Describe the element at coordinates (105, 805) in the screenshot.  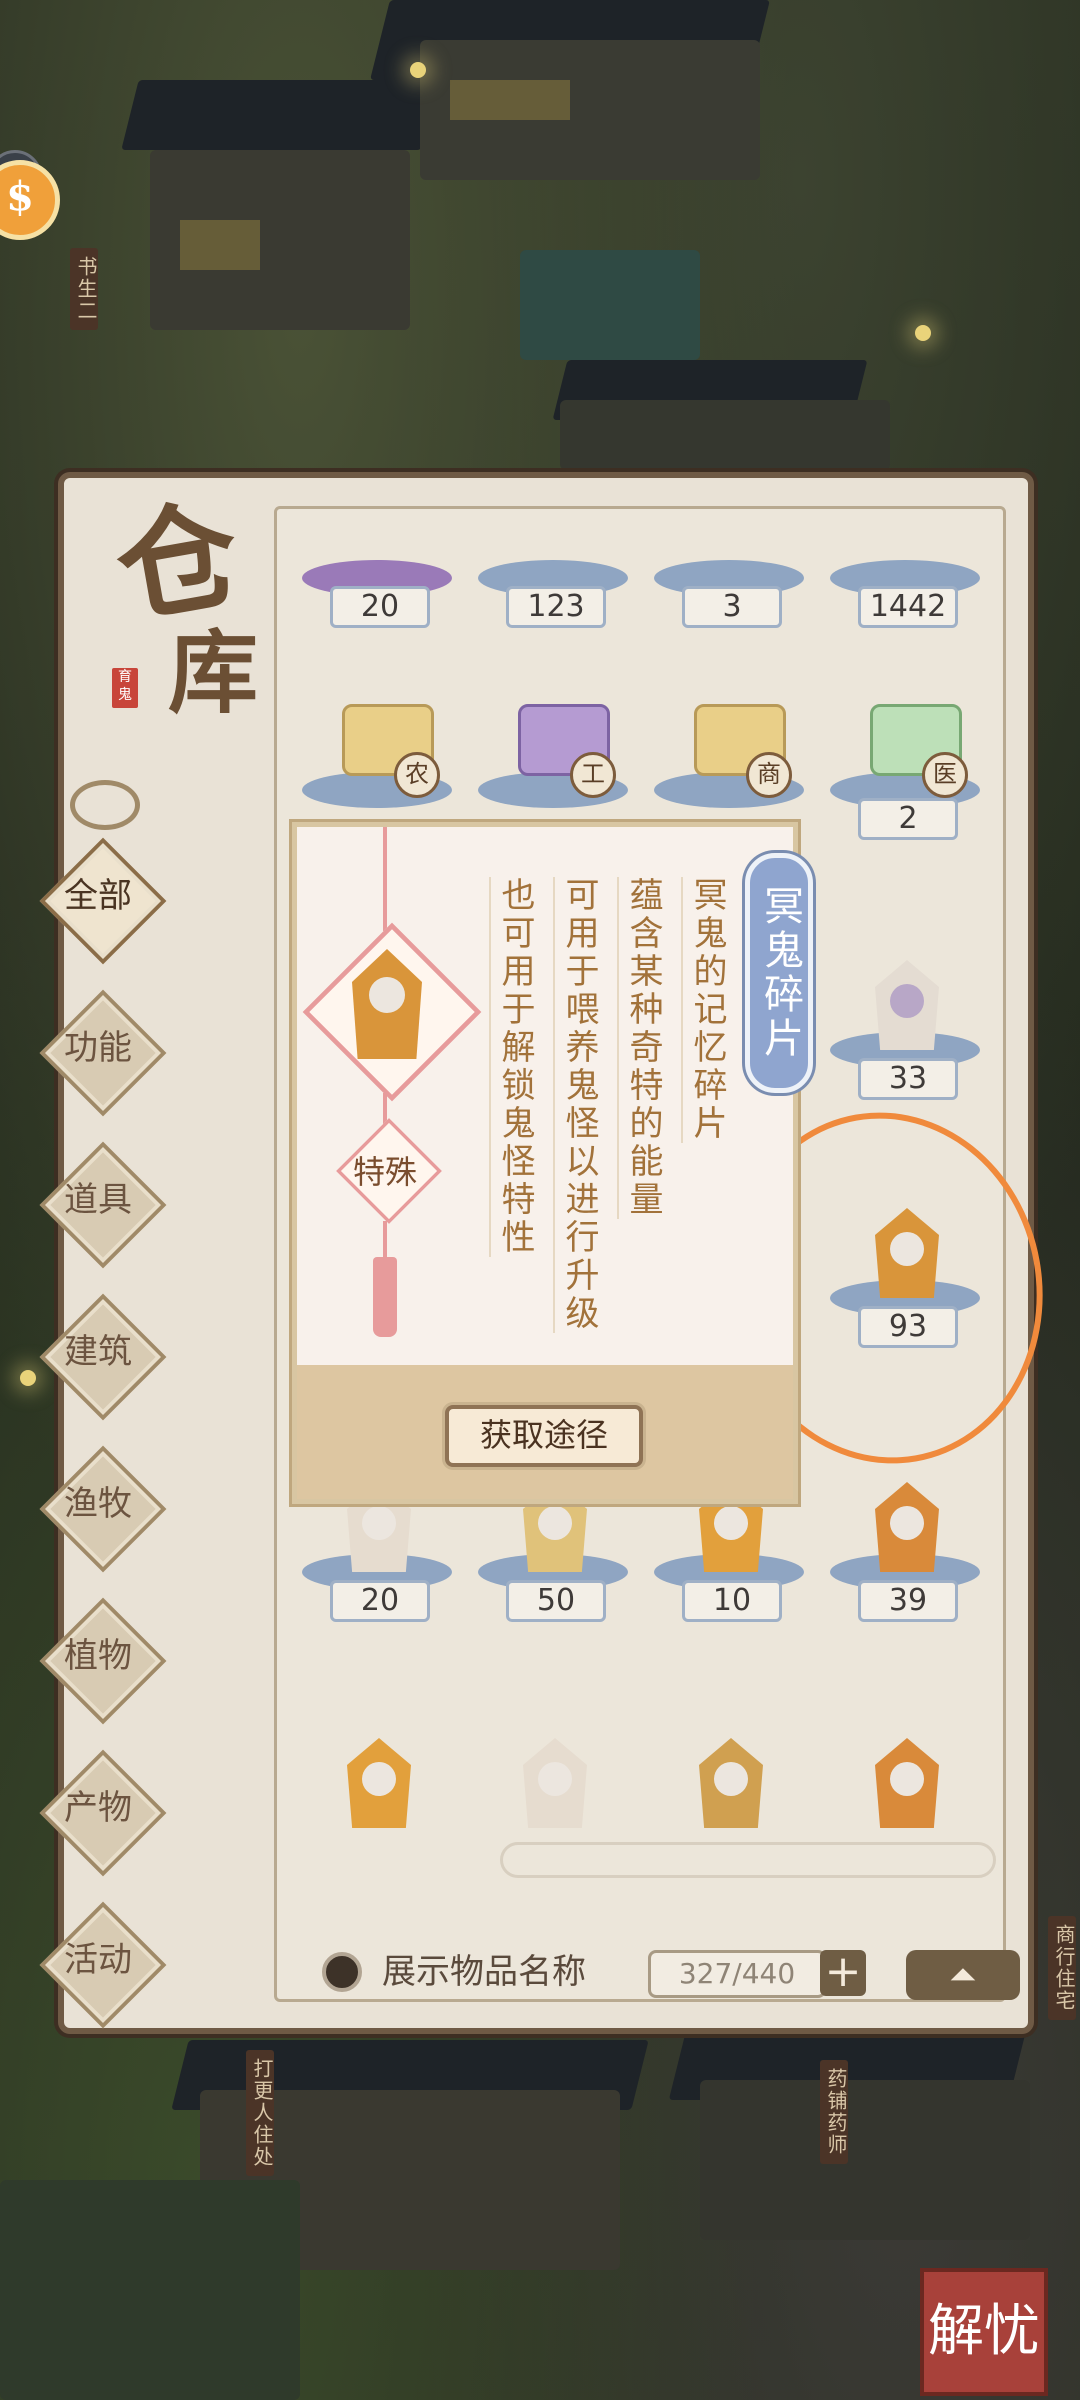
I see `knot-ornament` at that location.